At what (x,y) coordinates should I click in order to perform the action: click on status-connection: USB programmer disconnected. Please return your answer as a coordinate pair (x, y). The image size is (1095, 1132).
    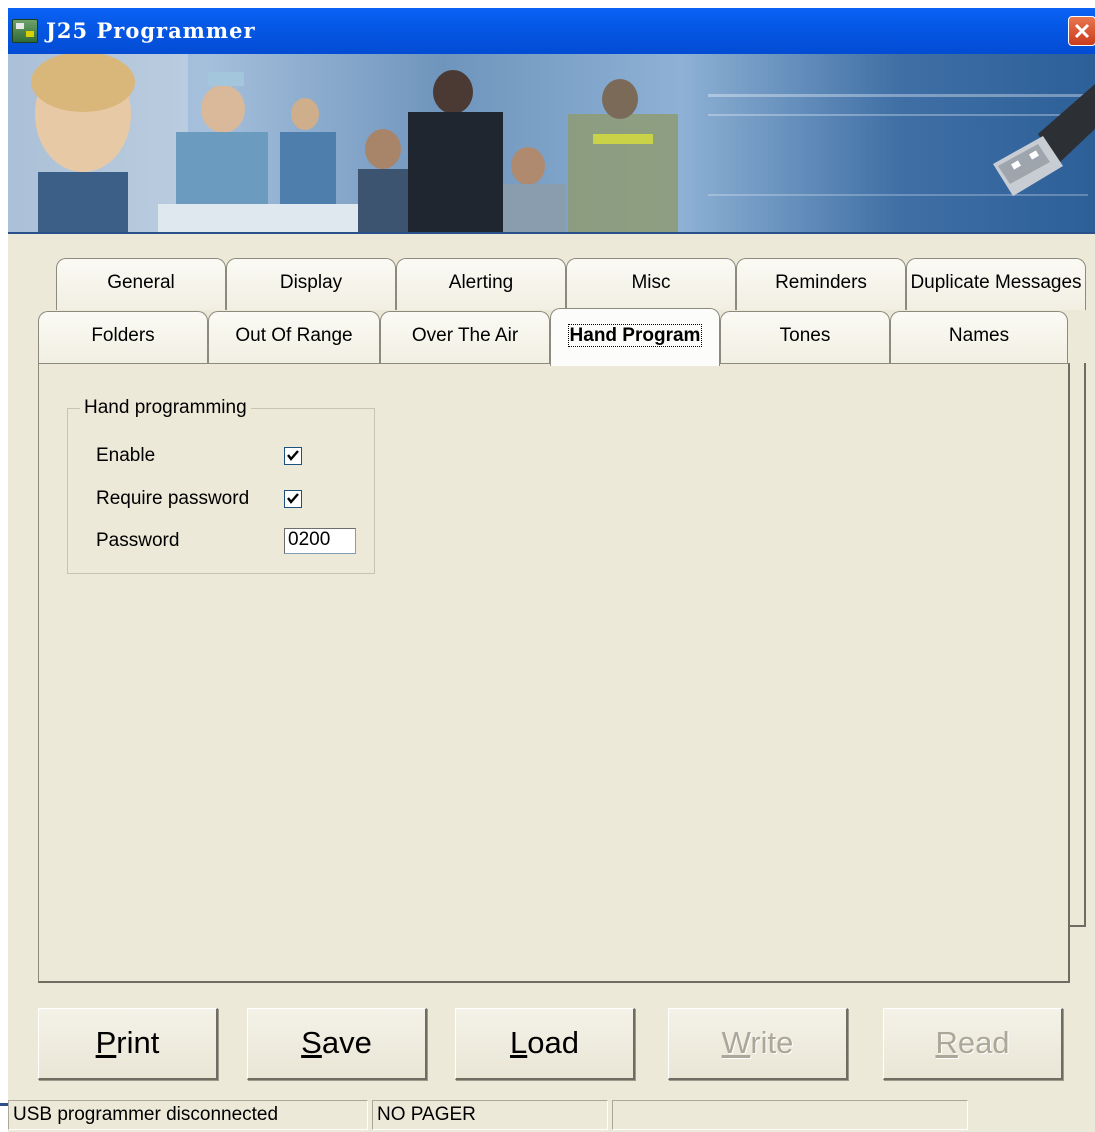
    Looking at the image, I should click on (188, 1115).